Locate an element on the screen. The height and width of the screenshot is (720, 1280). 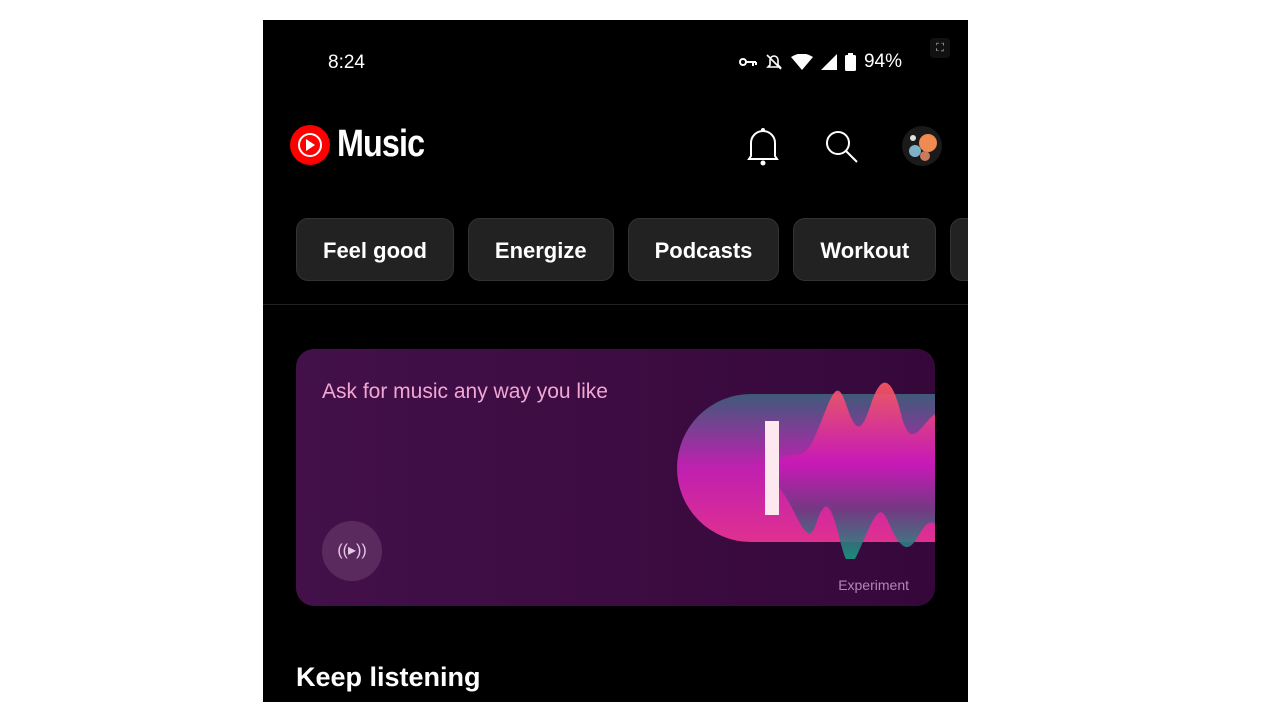
chip-feel-good: Feel good is located at coordinates (375, 249).